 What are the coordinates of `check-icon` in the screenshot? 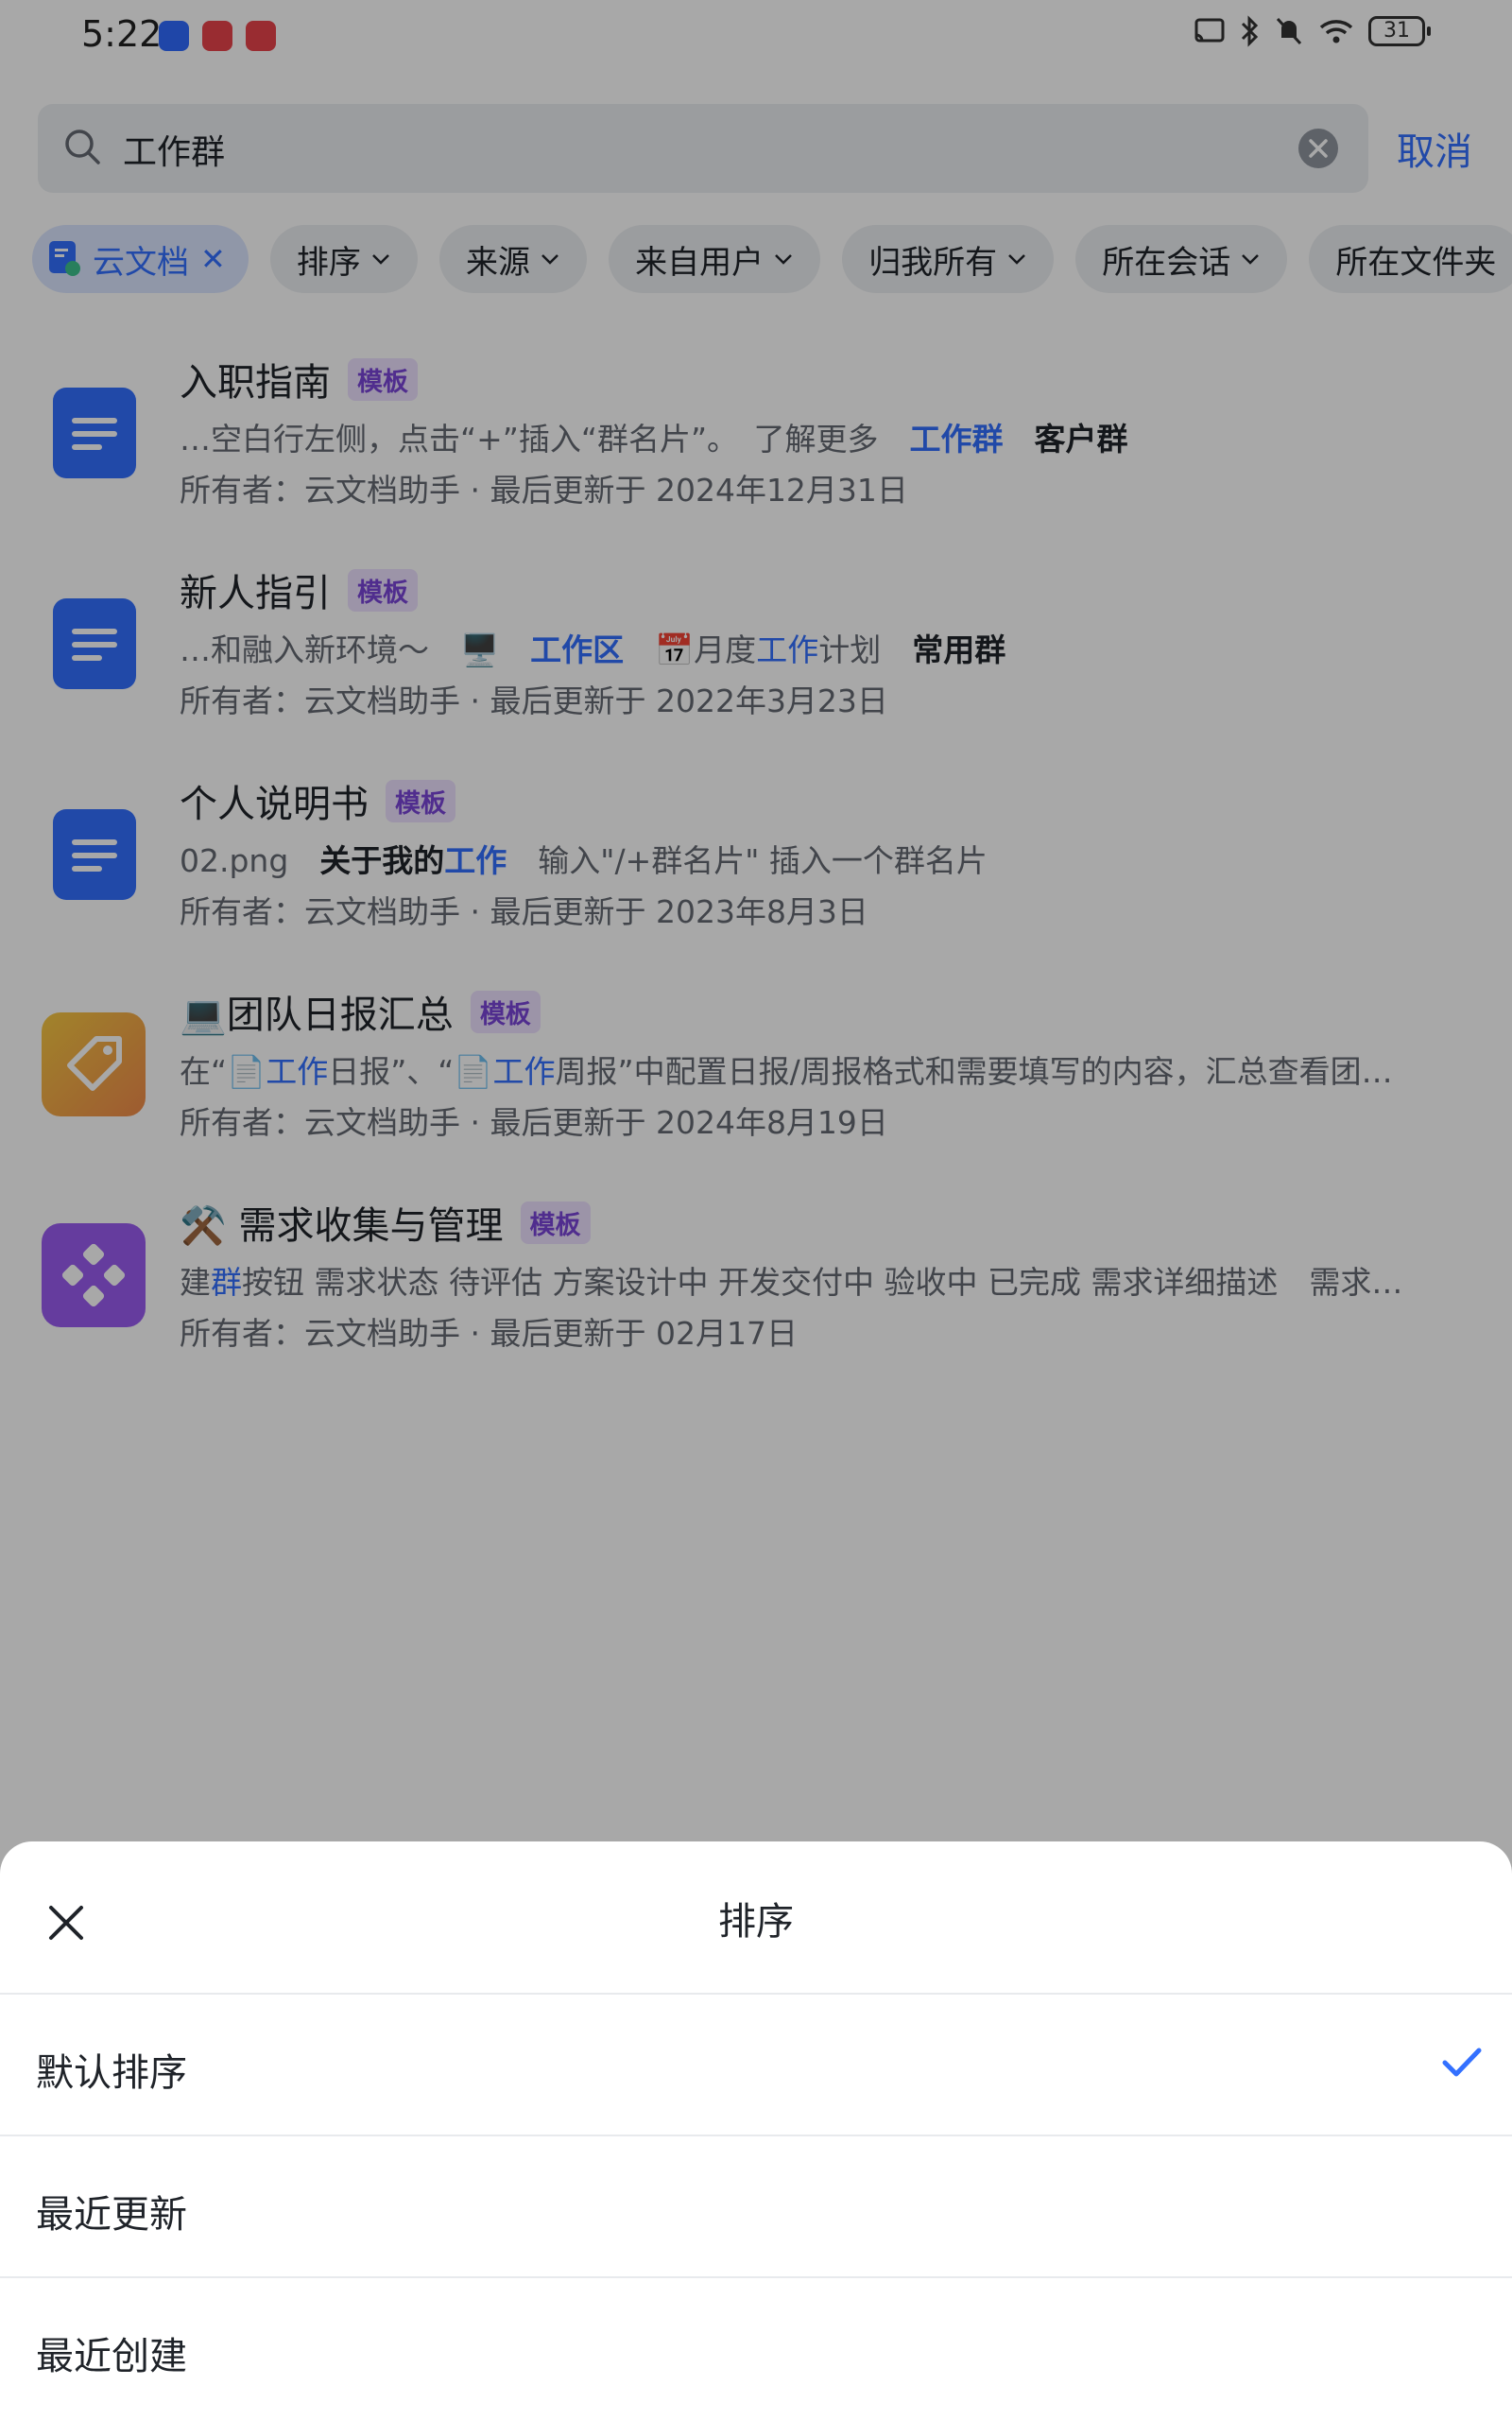 It's located at (1462, 2062).